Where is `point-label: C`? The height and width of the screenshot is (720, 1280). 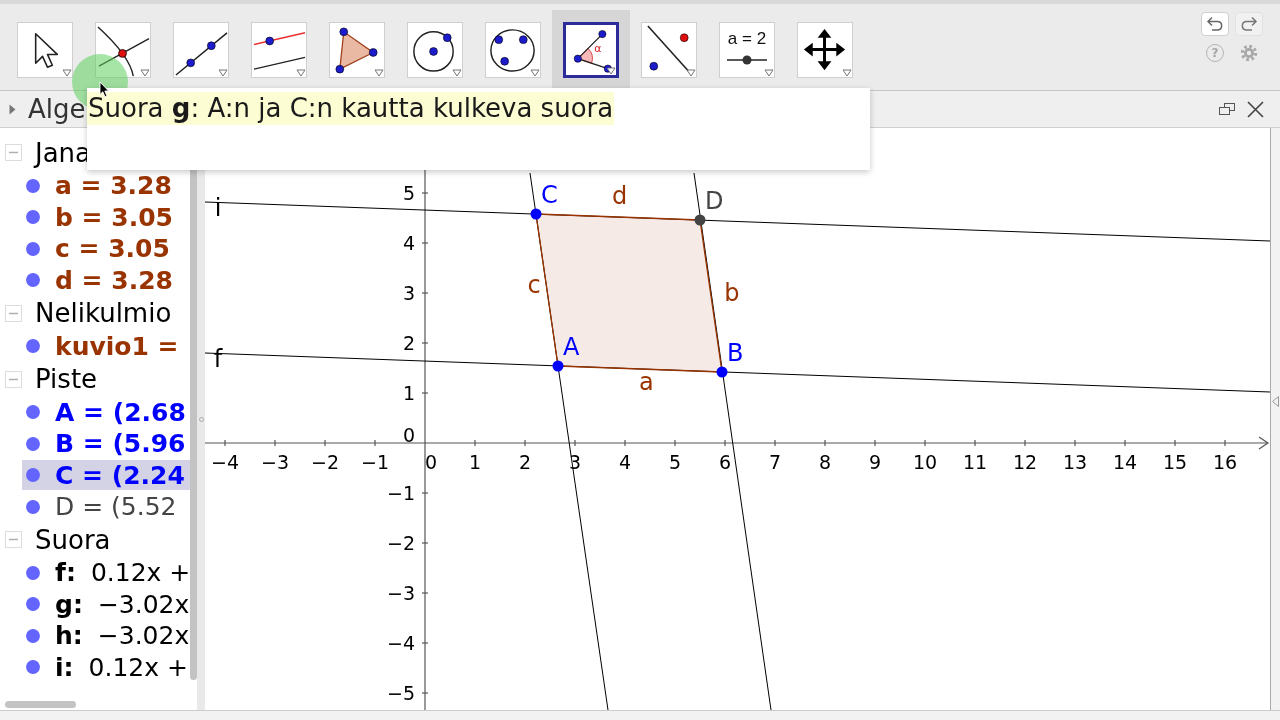 point-label: C is located at coordinates (549, 195).